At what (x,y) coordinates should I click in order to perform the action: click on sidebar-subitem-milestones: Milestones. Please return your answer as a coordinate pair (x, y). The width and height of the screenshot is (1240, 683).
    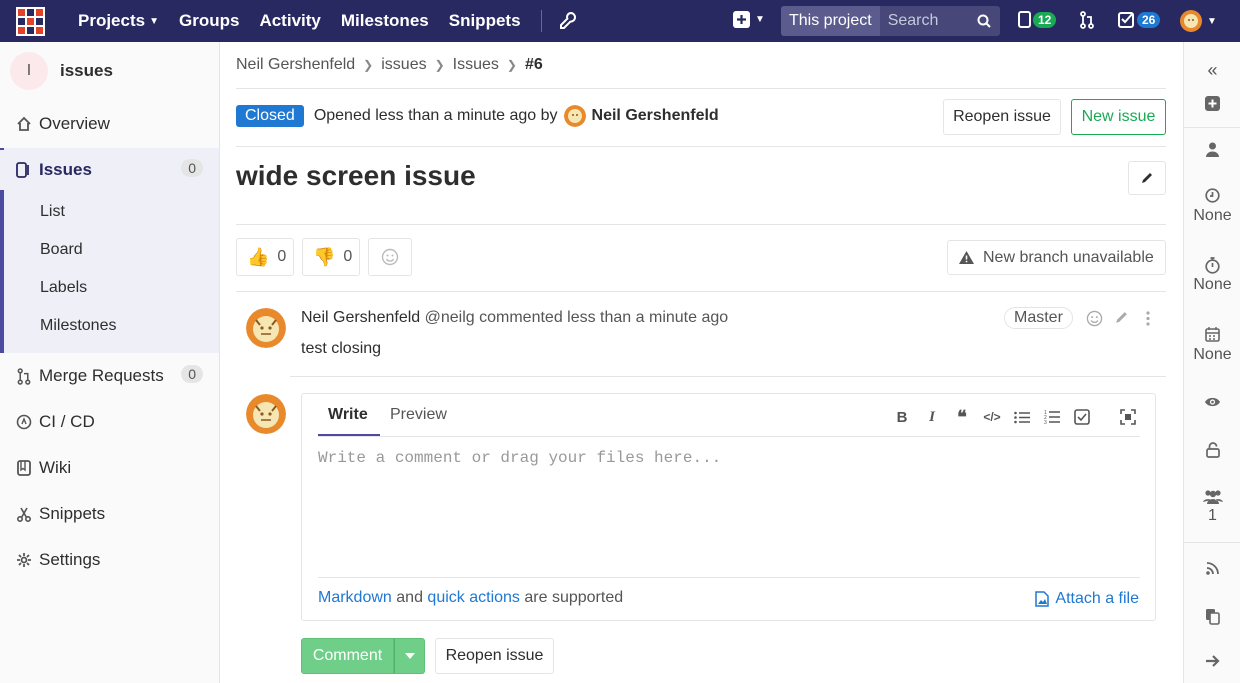
    Looking at the image, I should click on (78, 326).